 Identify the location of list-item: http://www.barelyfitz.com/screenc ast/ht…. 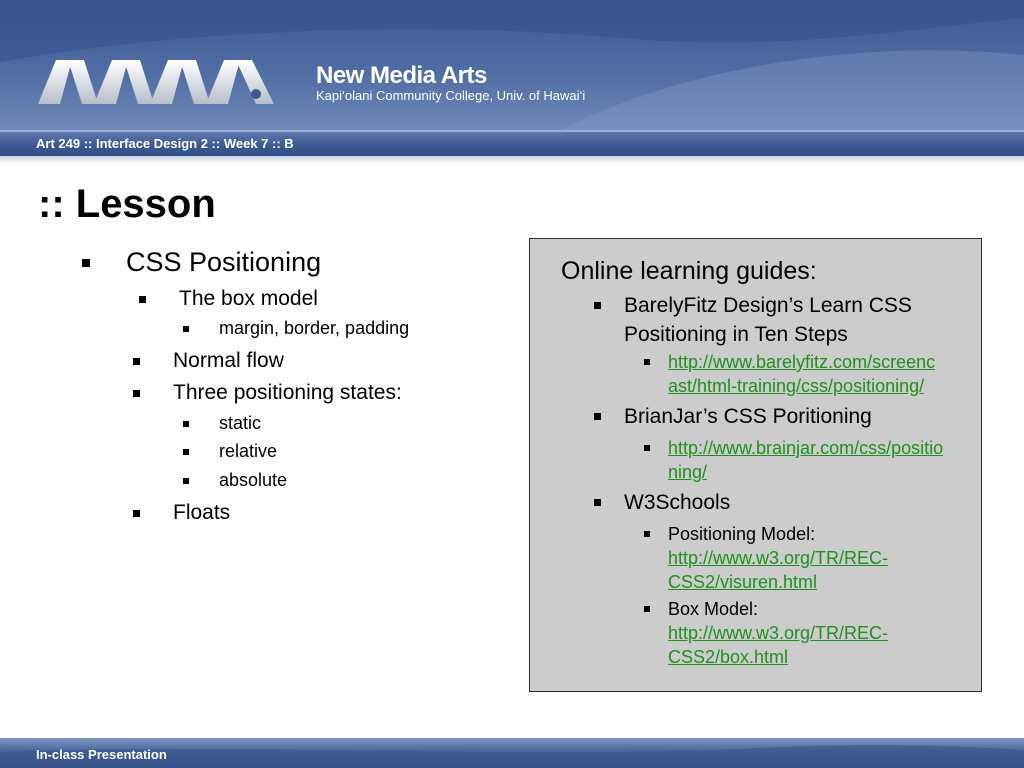
(811, 374).